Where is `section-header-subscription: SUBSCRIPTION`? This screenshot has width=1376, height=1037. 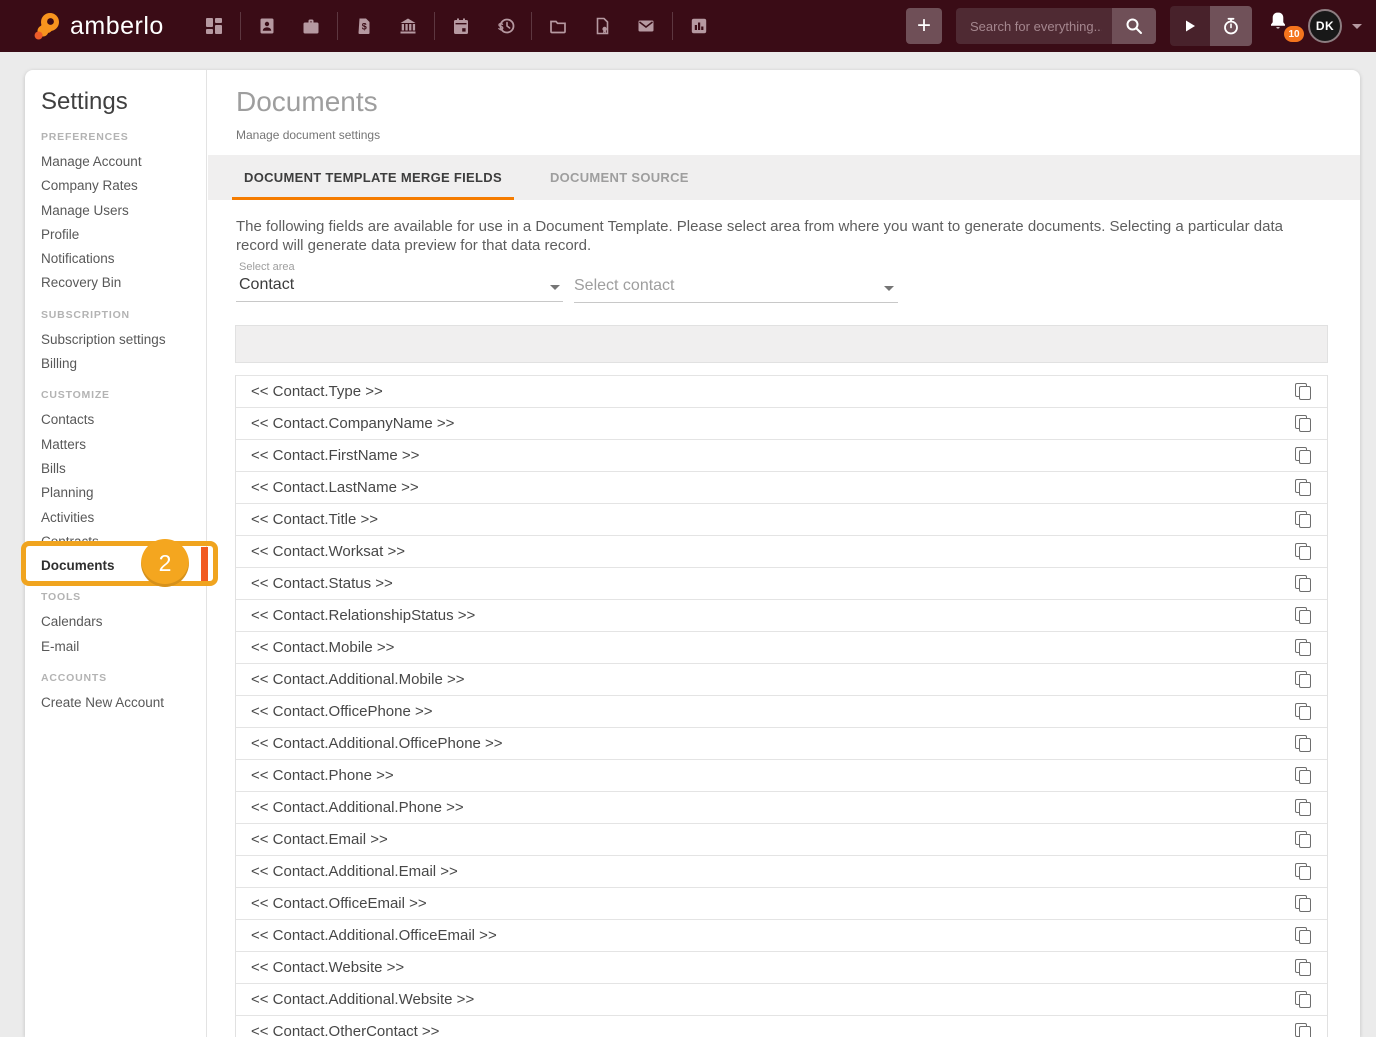
section-header-subscription: SUBSCRIPTION is located at coordinates (85, 314).